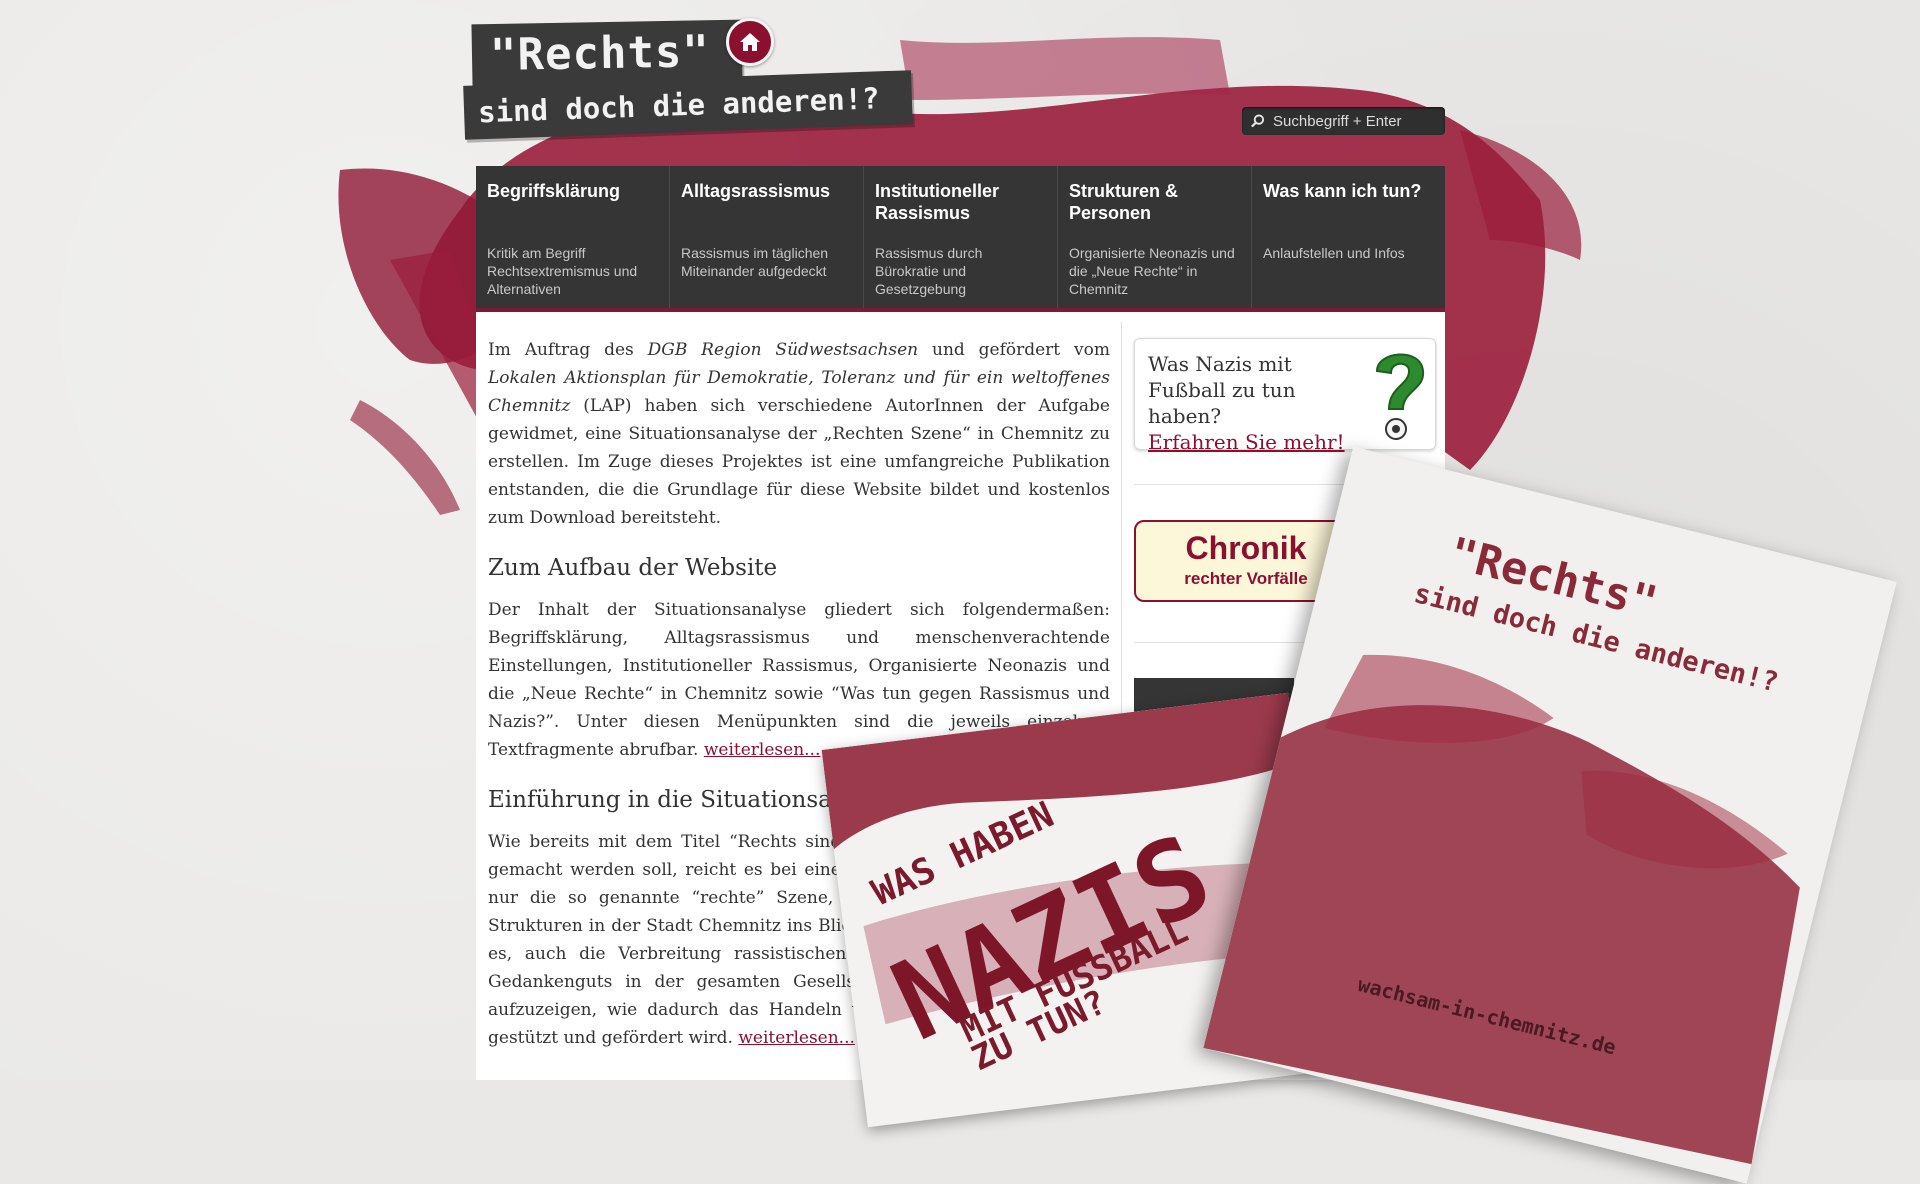  Describe the element at coordinates (1246, 442) in the screenshot. I see `fussball-teaser-link: Erfahren Sie mehr!` at that location.